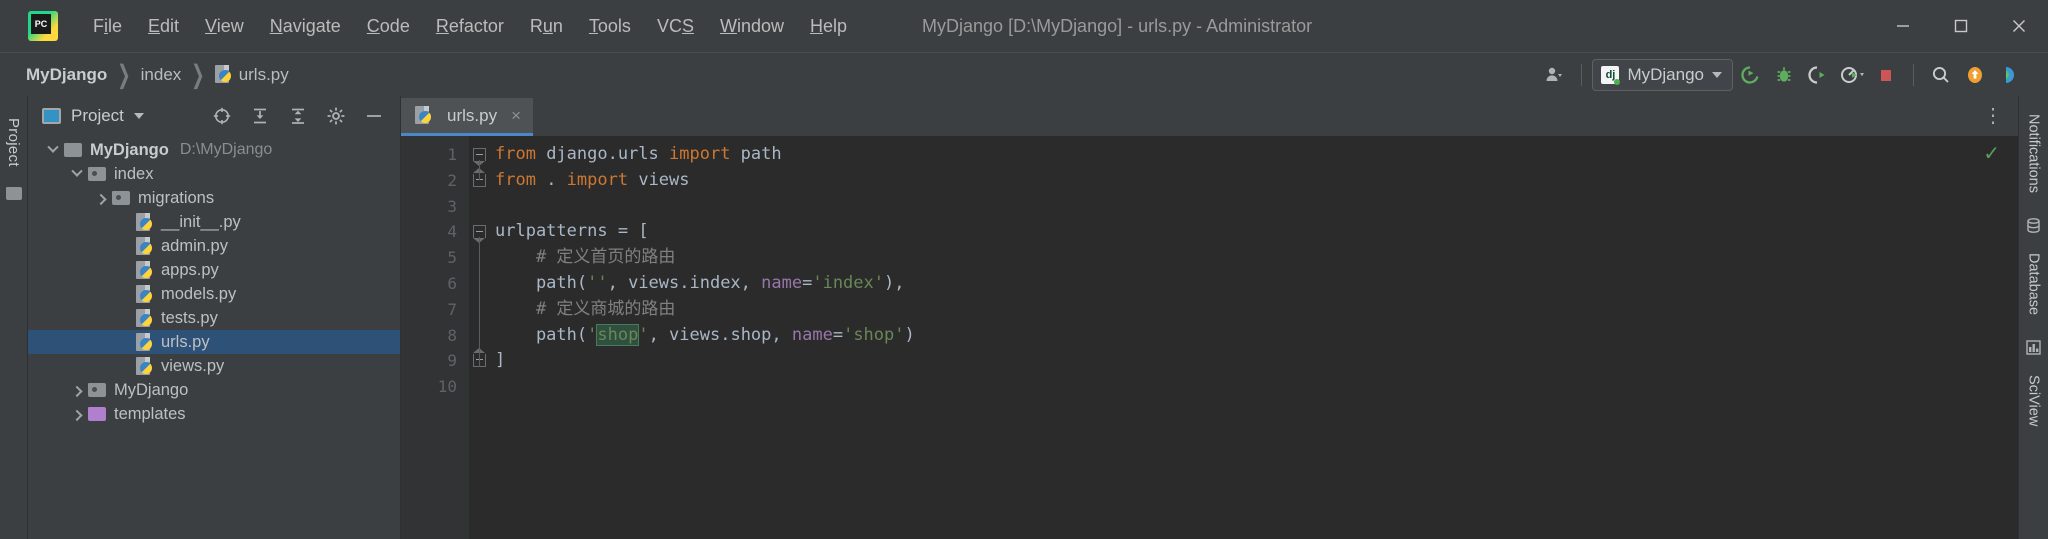 The image size is (2048, 539). Describe the element at coordinates (1961, 26) in the screenshot. I see `maximize-button` at that location.